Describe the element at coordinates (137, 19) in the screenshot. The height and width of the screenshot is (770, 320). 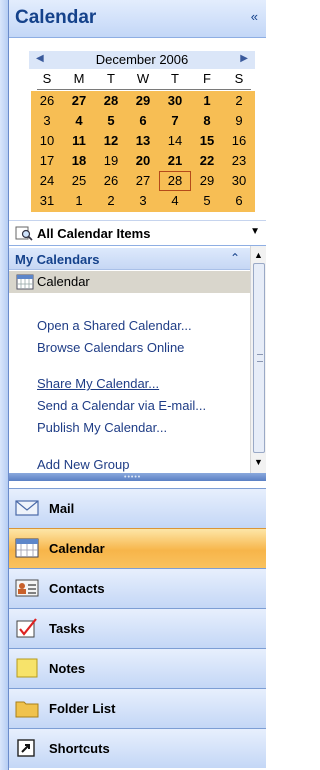
I see `pane-header: Calendar «` at that location.